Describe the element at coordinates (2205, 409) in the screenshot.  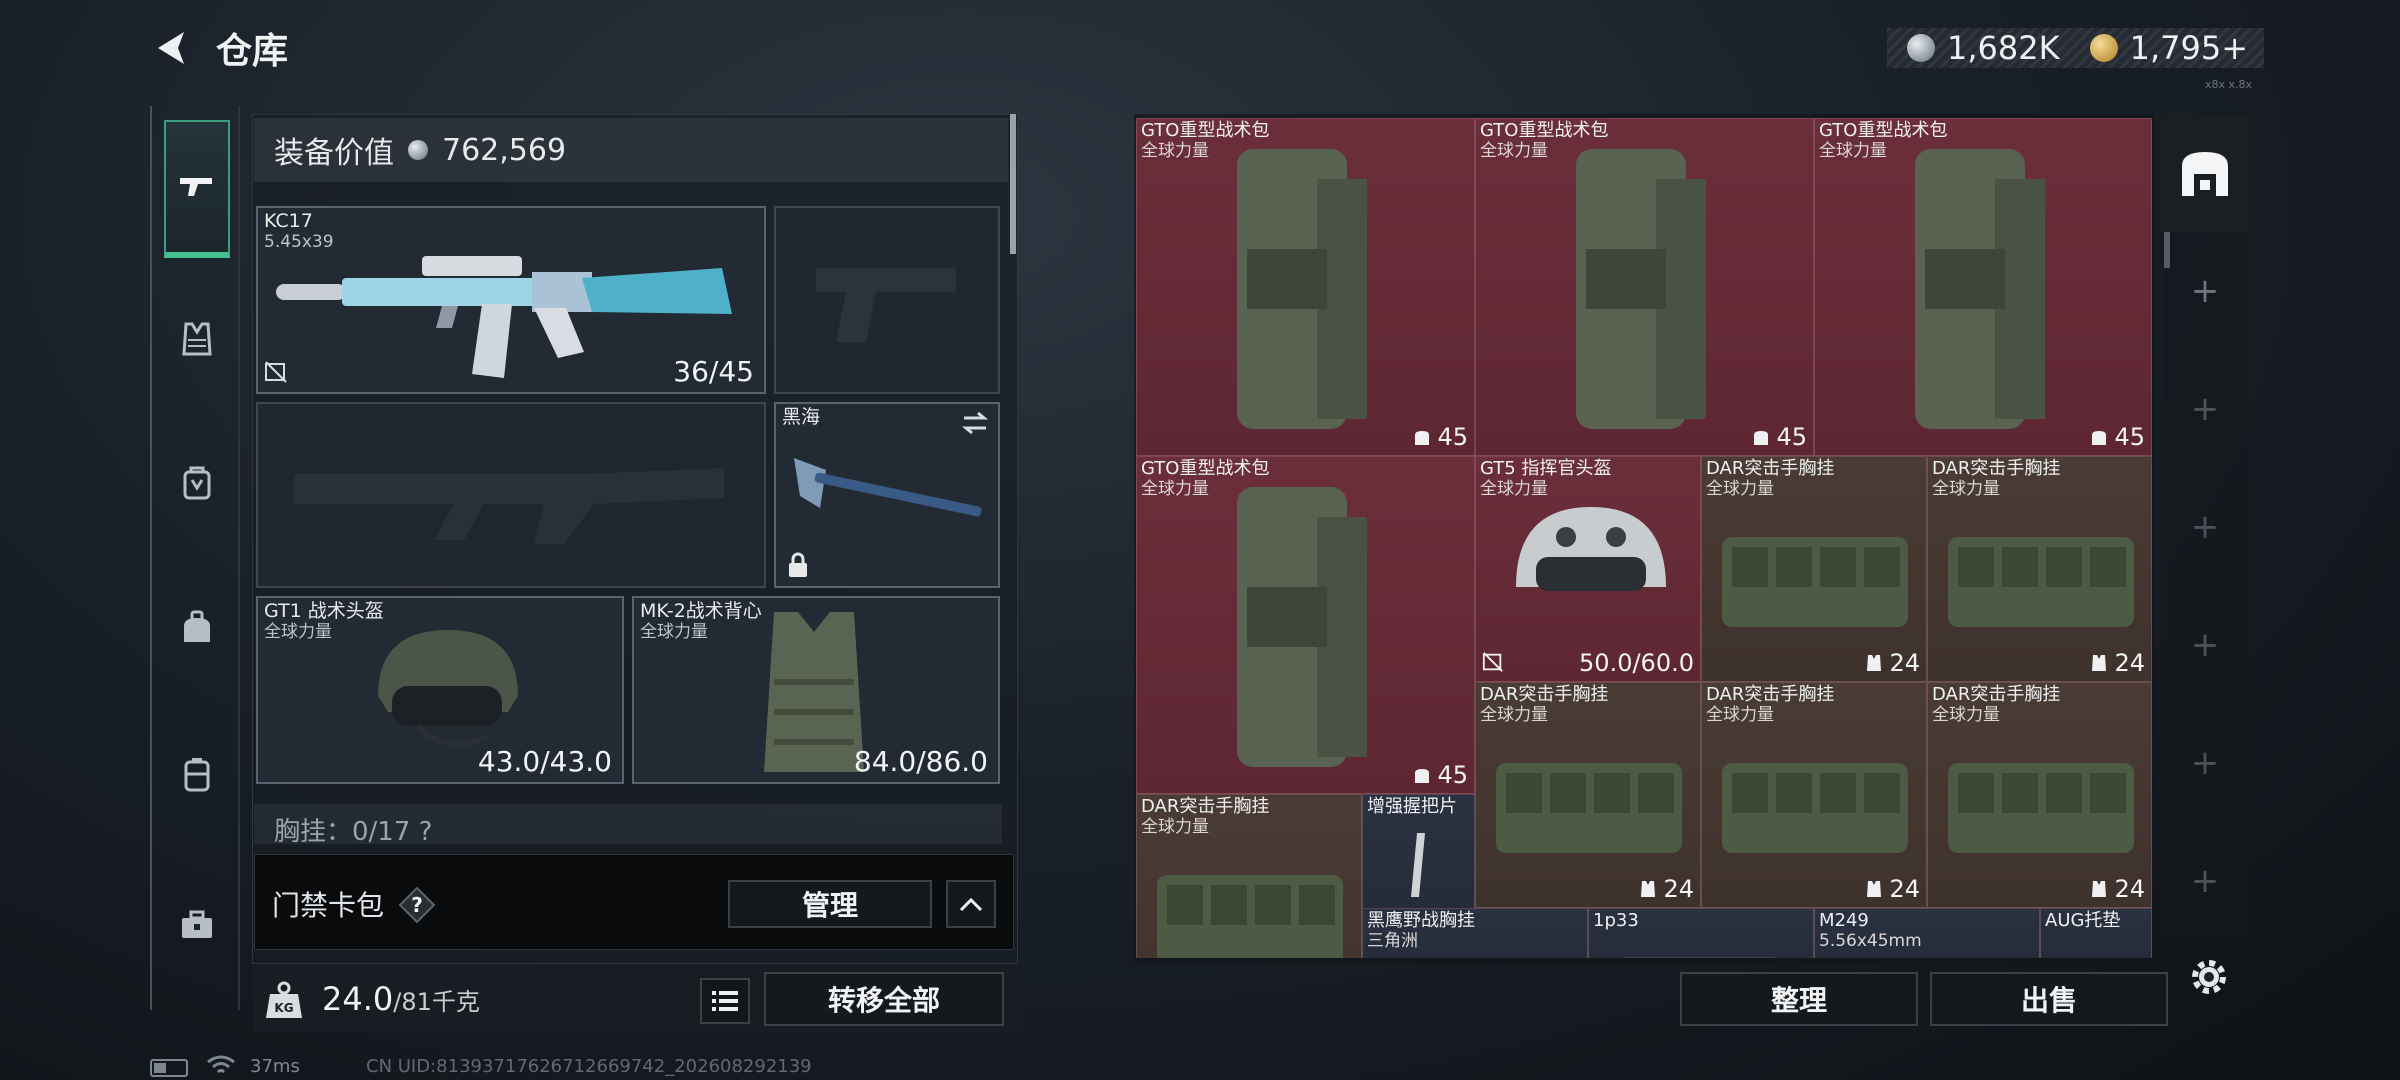
I see `stash-tab-add-2: +` at that location.